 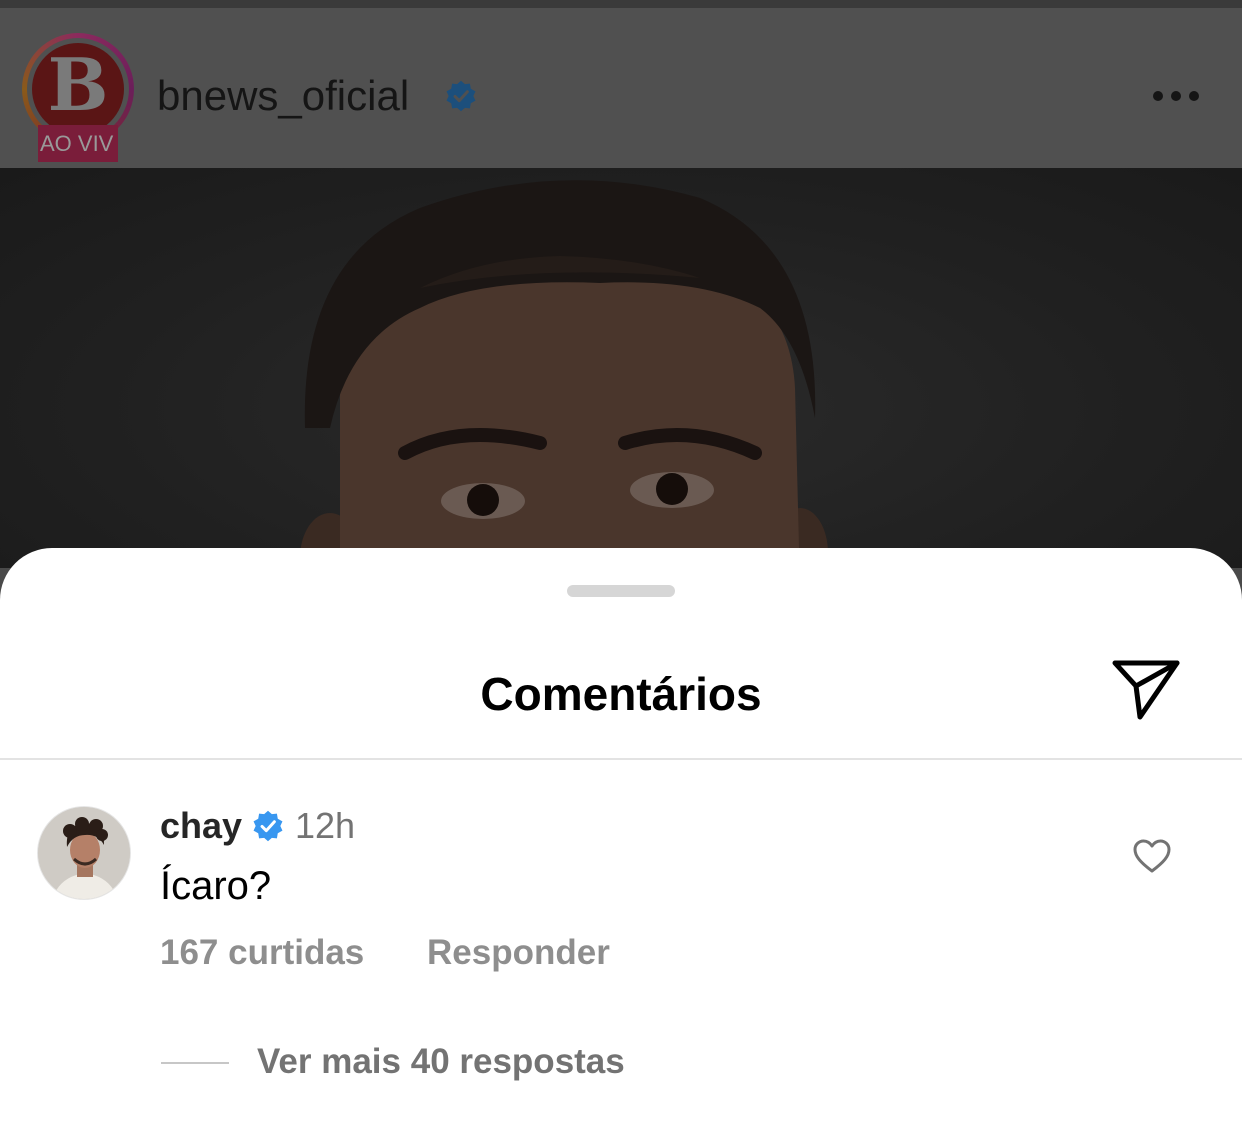 I want to click on more-dots-icon, so click(x=1176, y=96).